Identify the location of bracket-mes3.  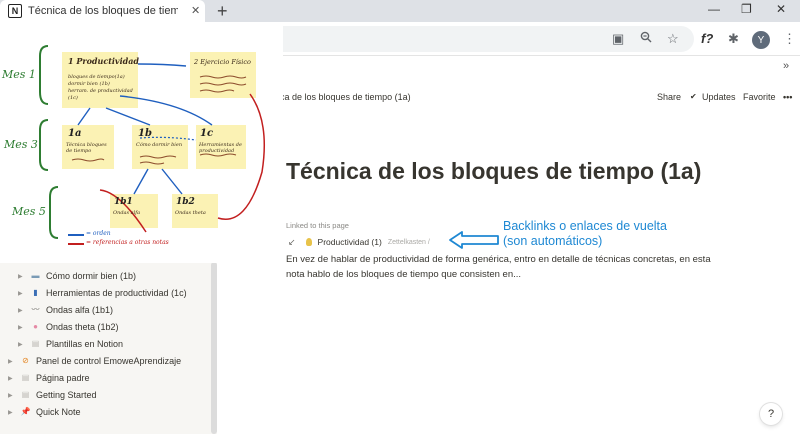
(44, 145).